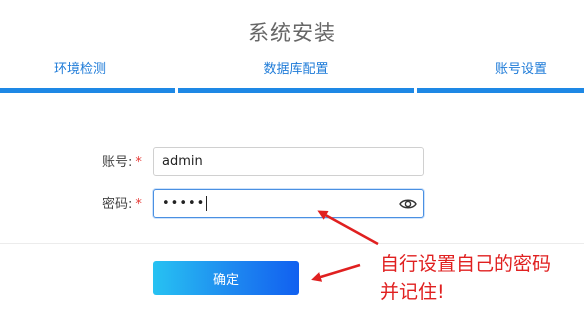 This screenshot has height=316, width=584. Describe the element at coordinates (412, 292) in the screenshot. I see `annotation-line-2: 并记住!` at that location.